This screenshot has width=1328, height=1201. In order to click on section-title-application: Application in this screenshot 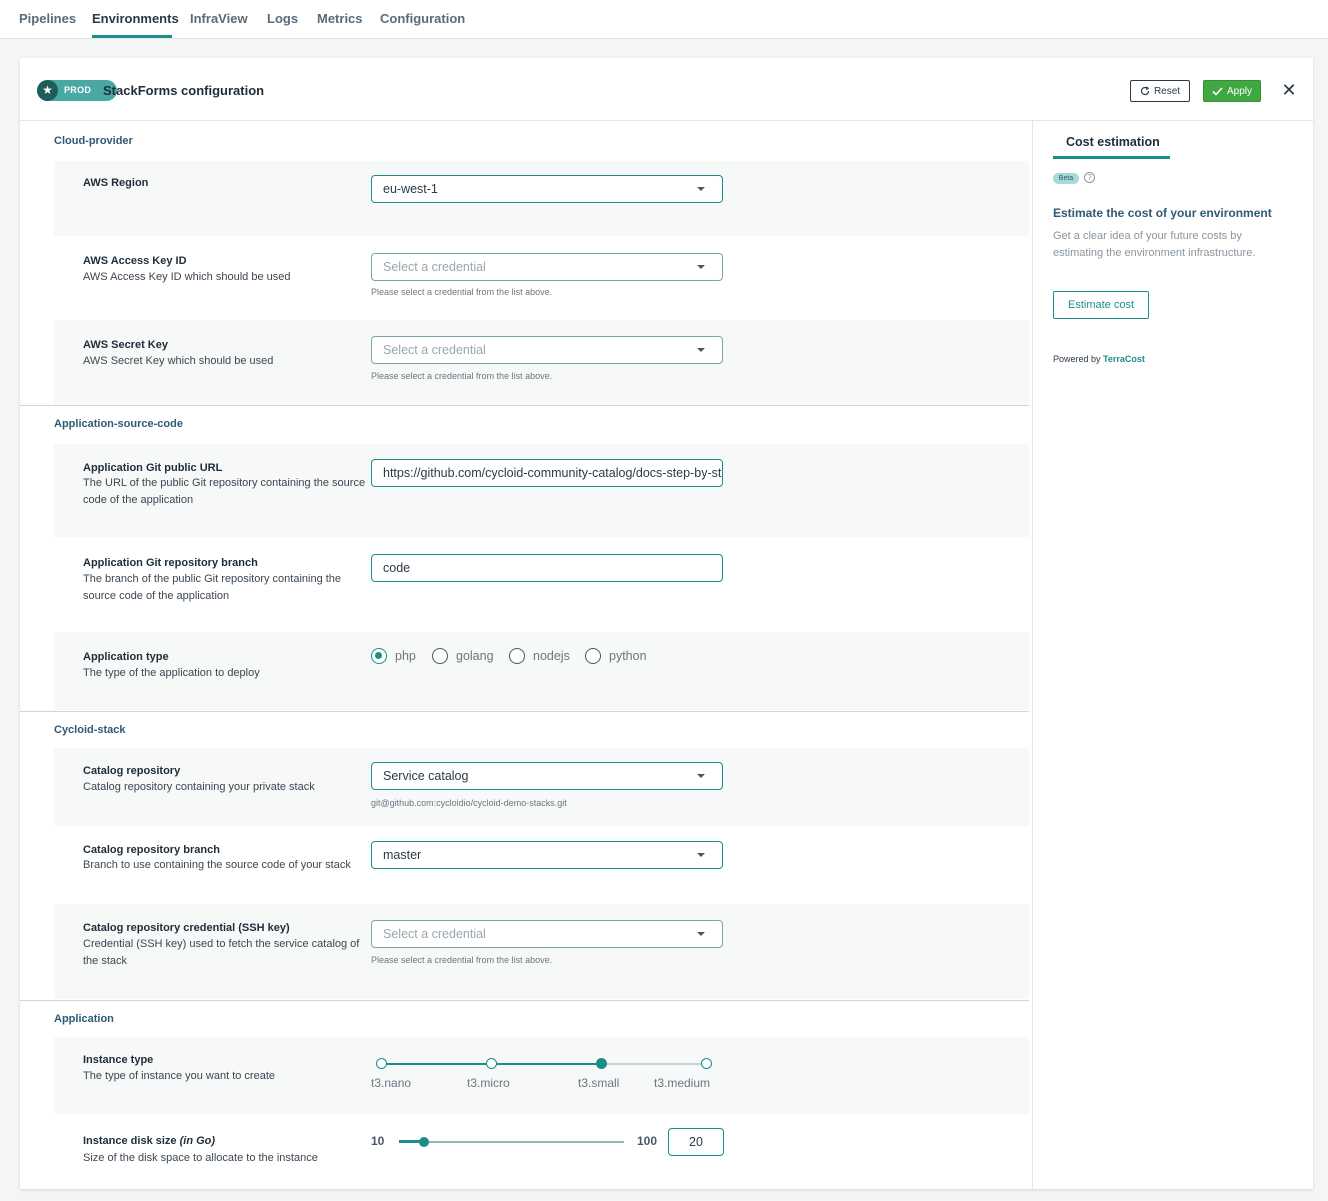, I will do `click(84, 1019)`.